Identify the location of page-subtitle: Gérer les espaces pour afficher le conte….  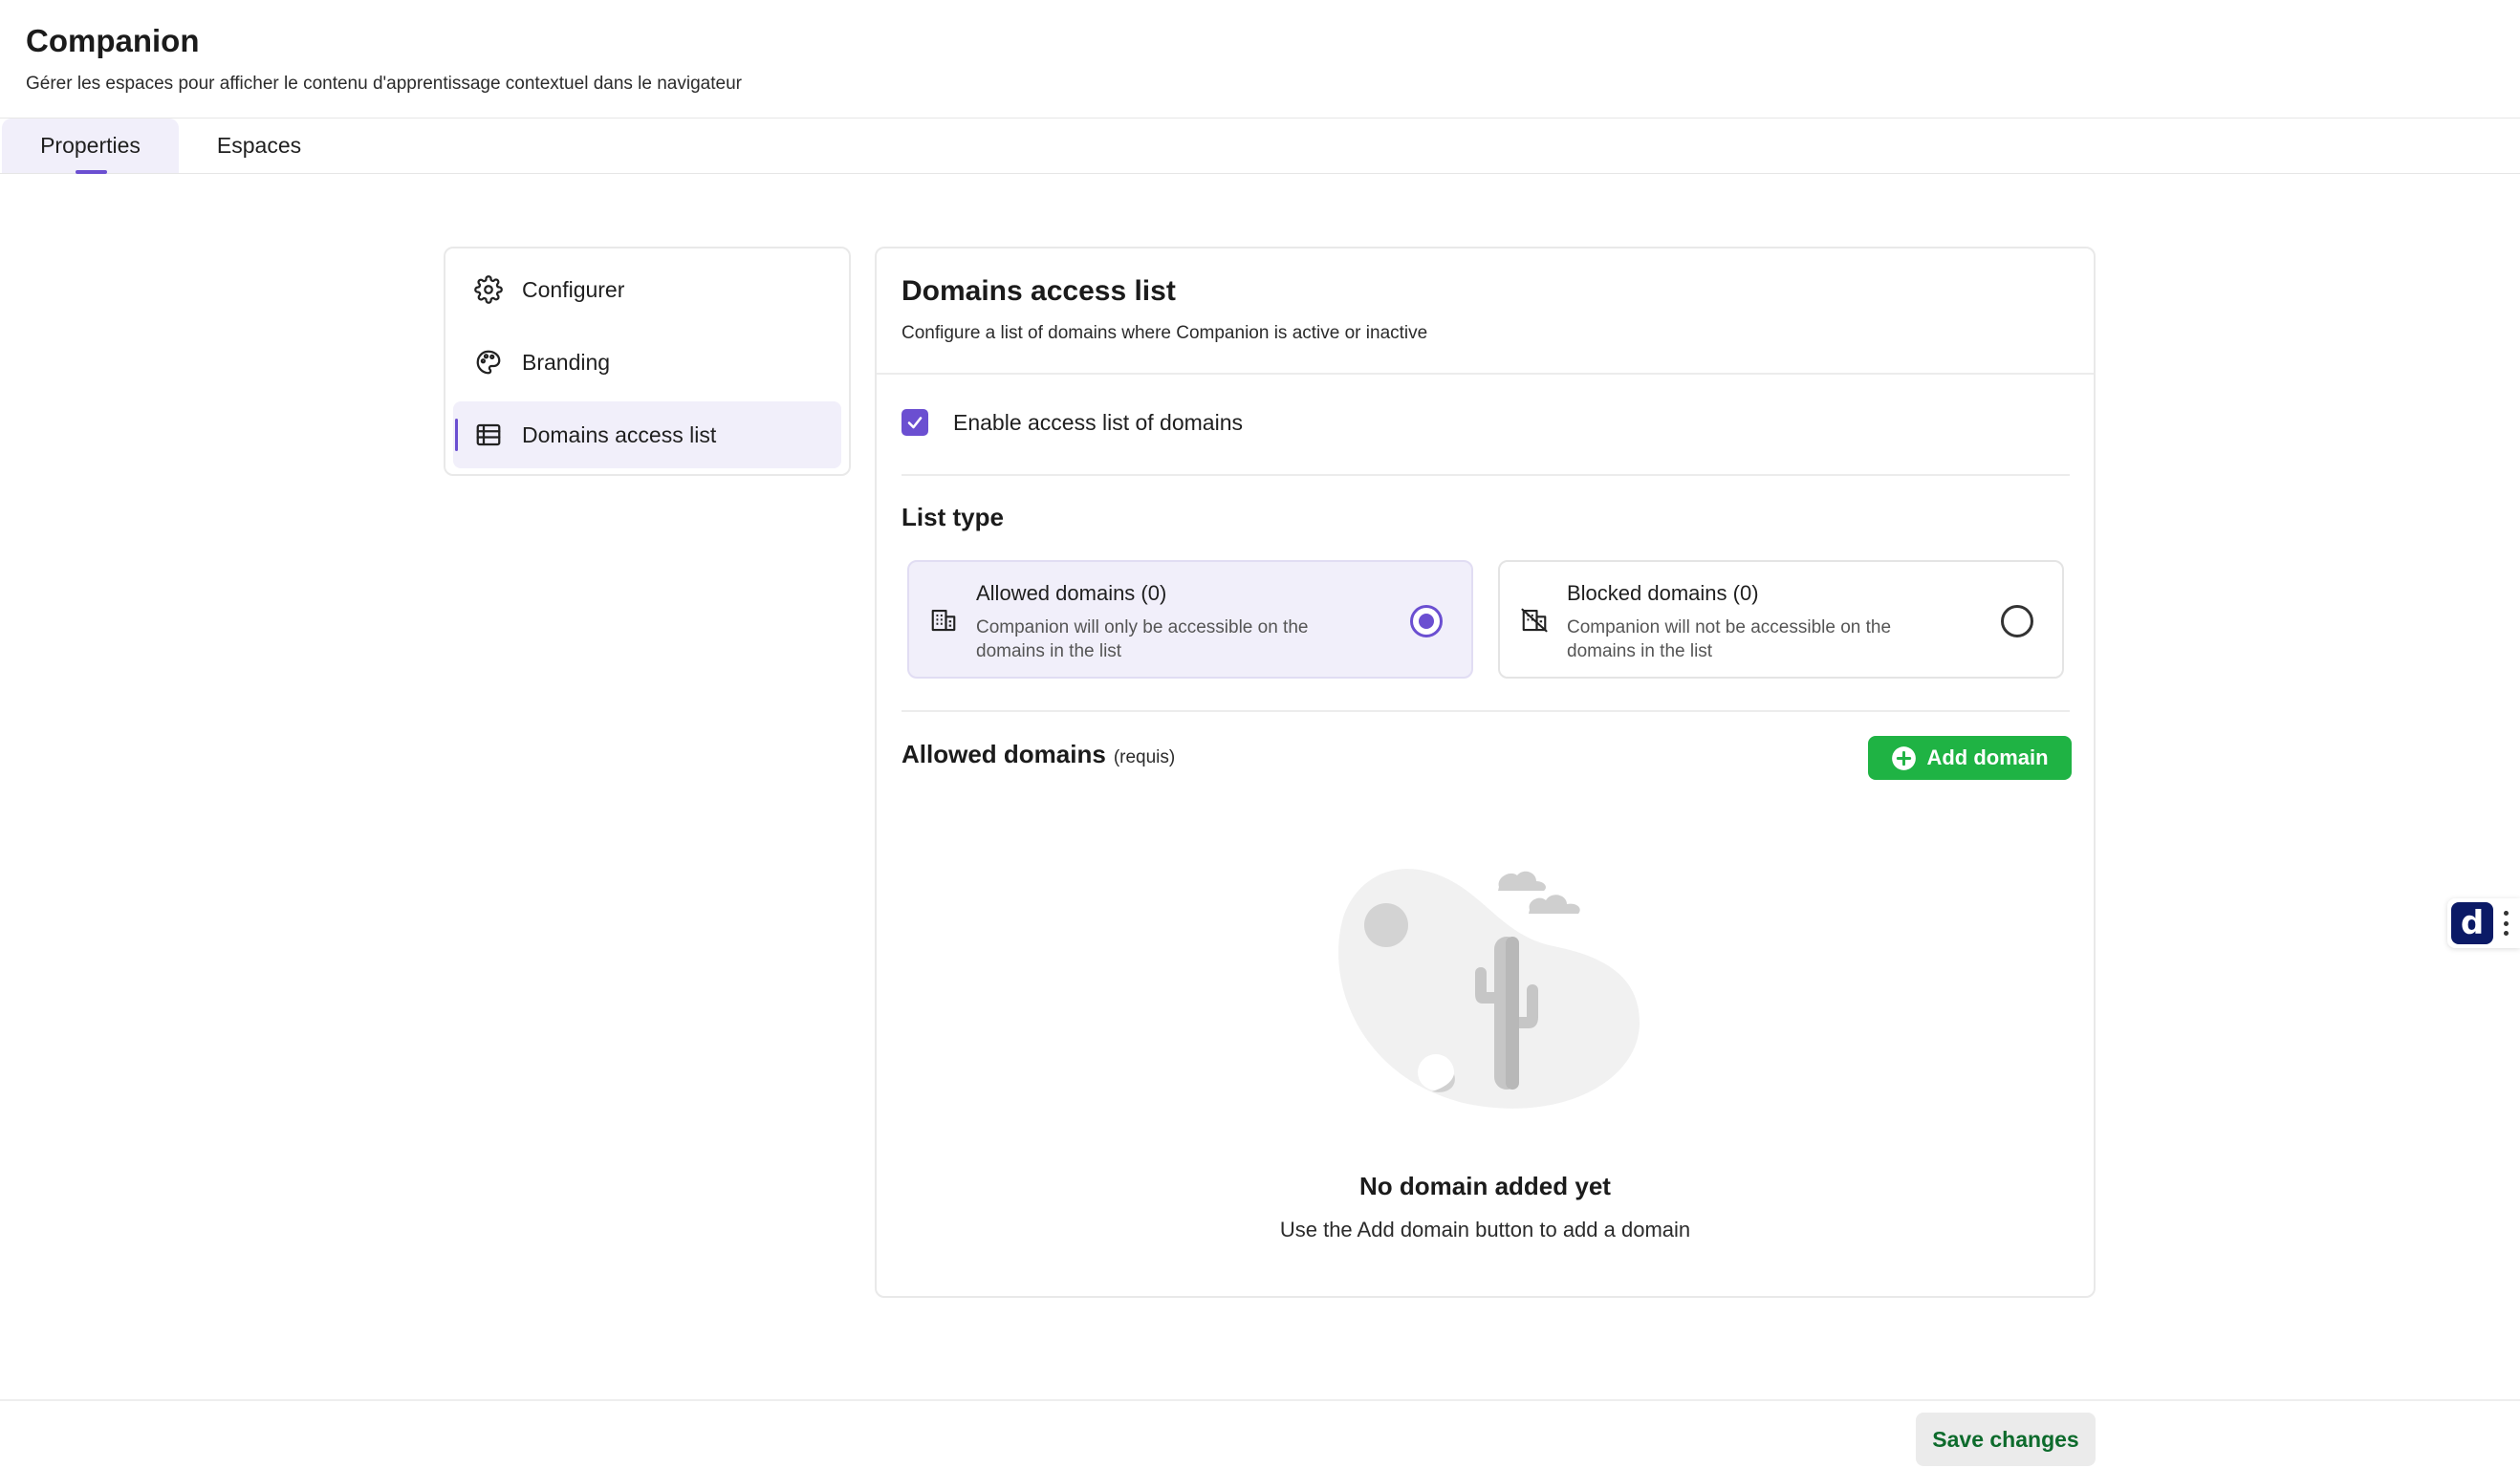
(384, 84).